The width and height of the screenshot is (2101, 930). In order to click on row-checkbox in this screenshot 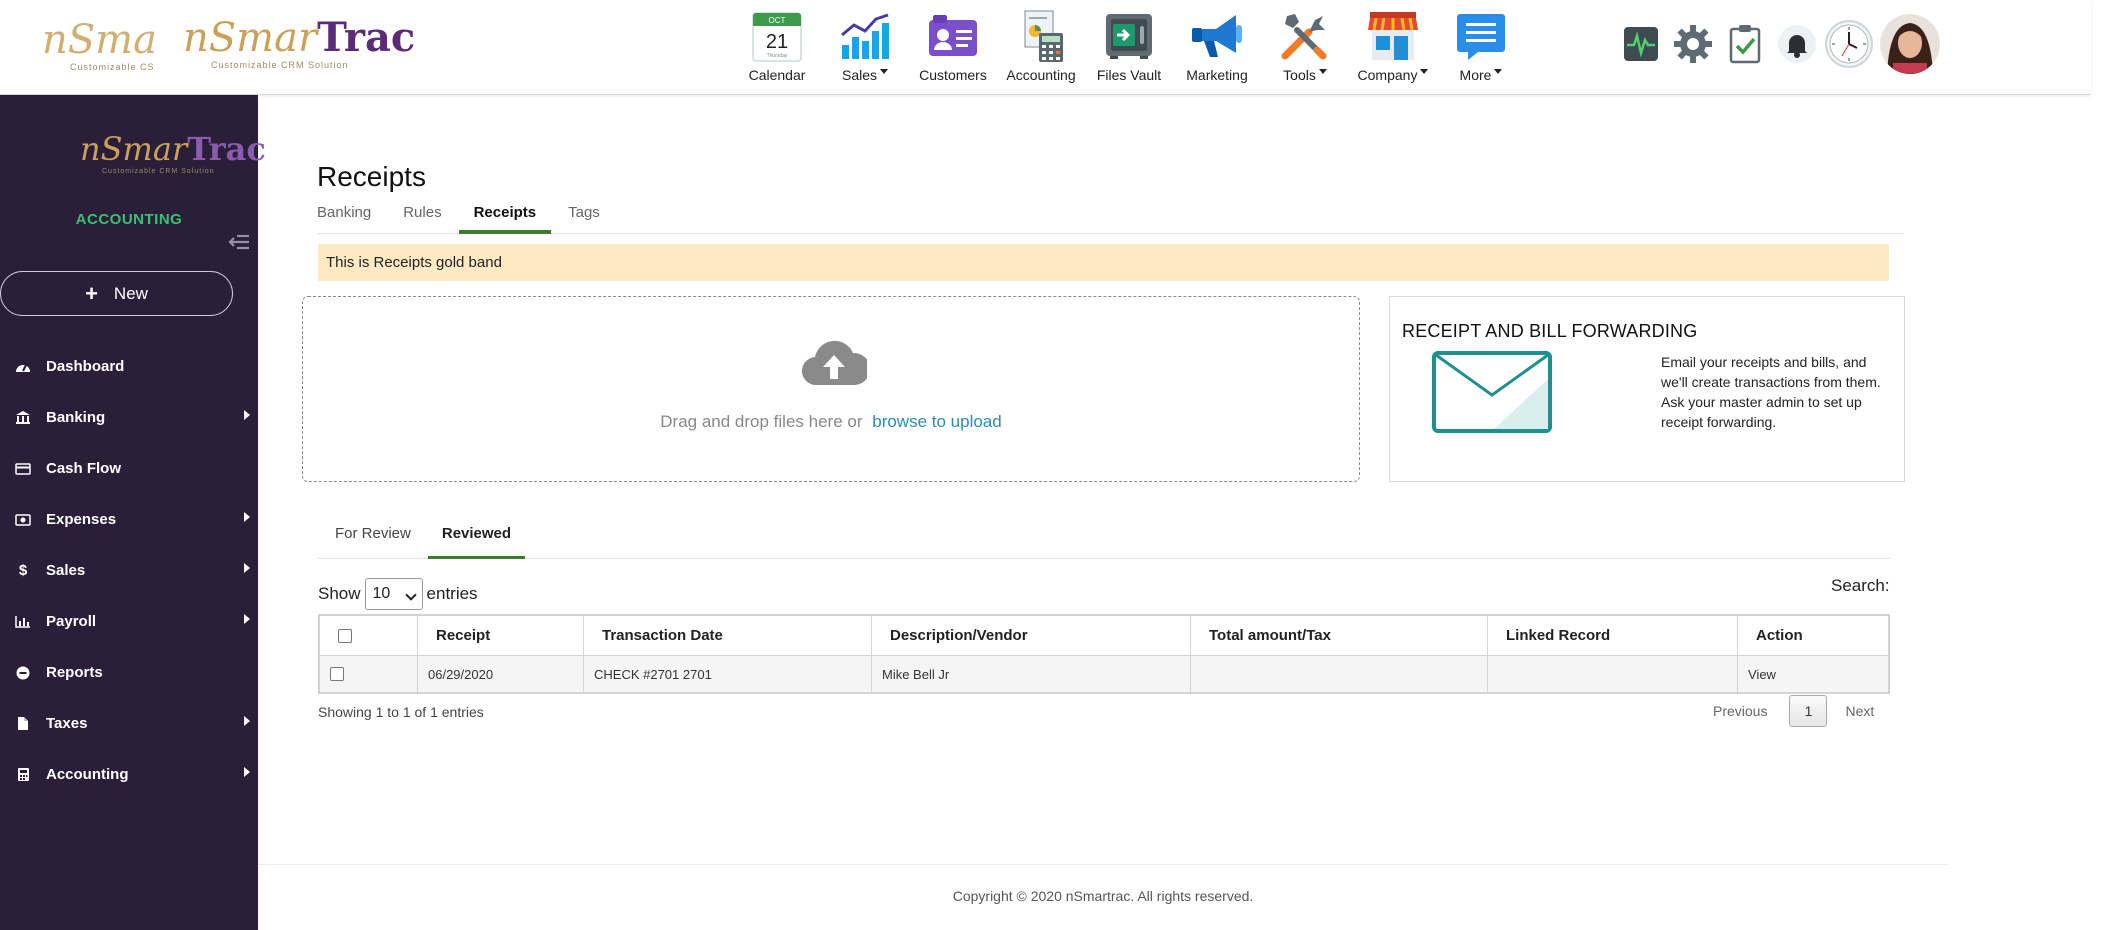, I will do `click(337, 674)`.